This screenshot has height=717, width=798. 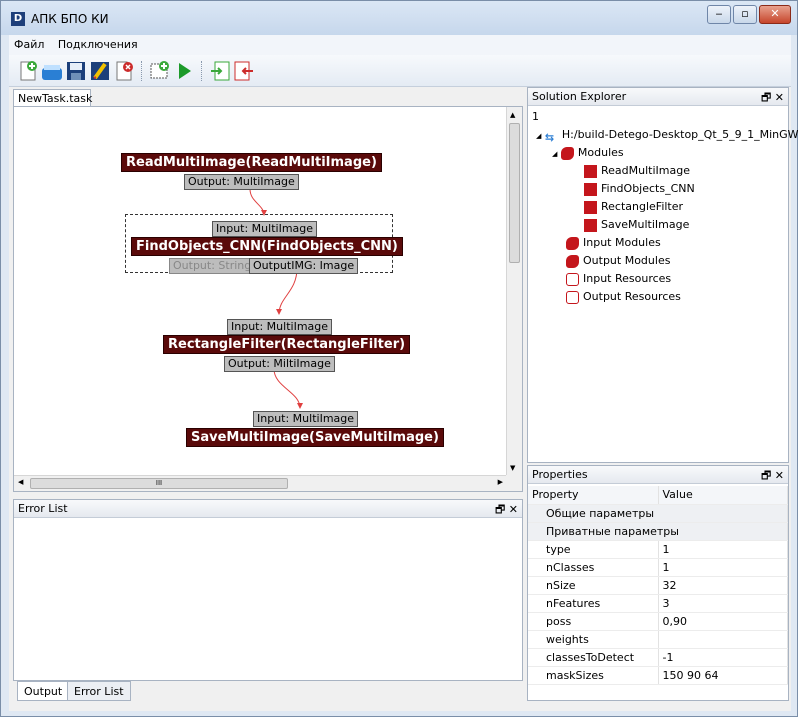 What do you see at coordinates (43, 691) in the screenshot?
I see `tab-output: Output` at bounding box center [43, 691].